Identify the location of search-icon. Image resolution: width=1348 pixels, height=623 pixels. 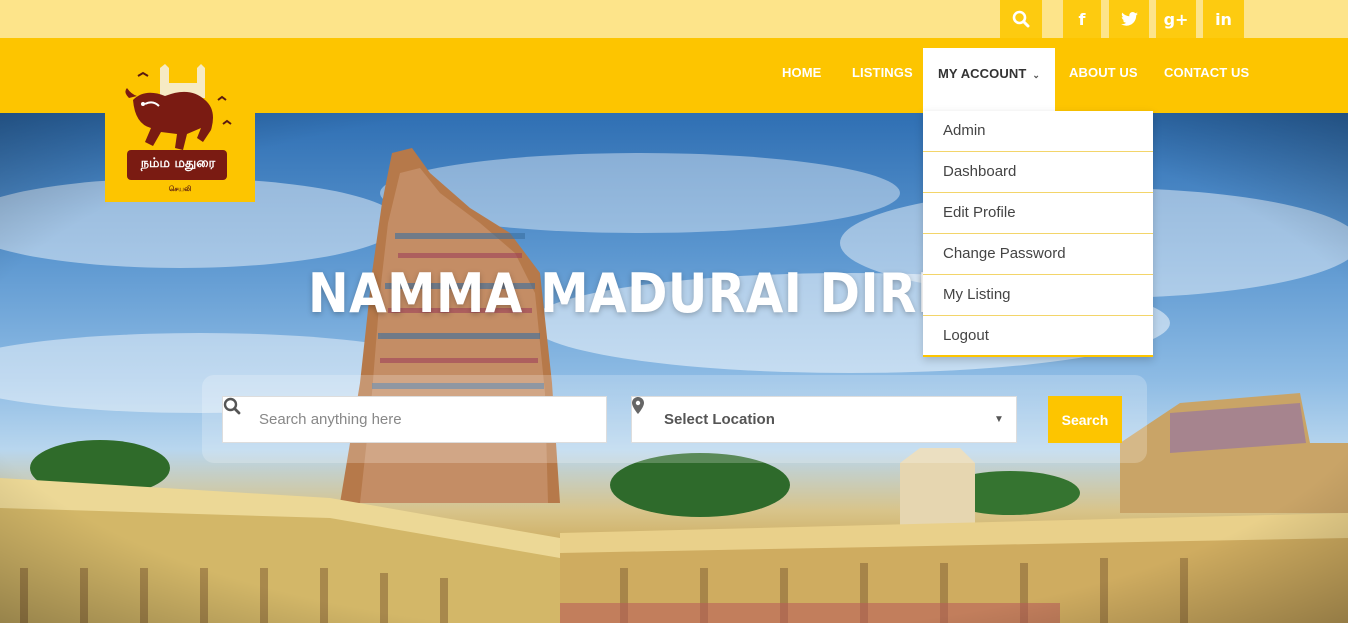
(1021, 19).